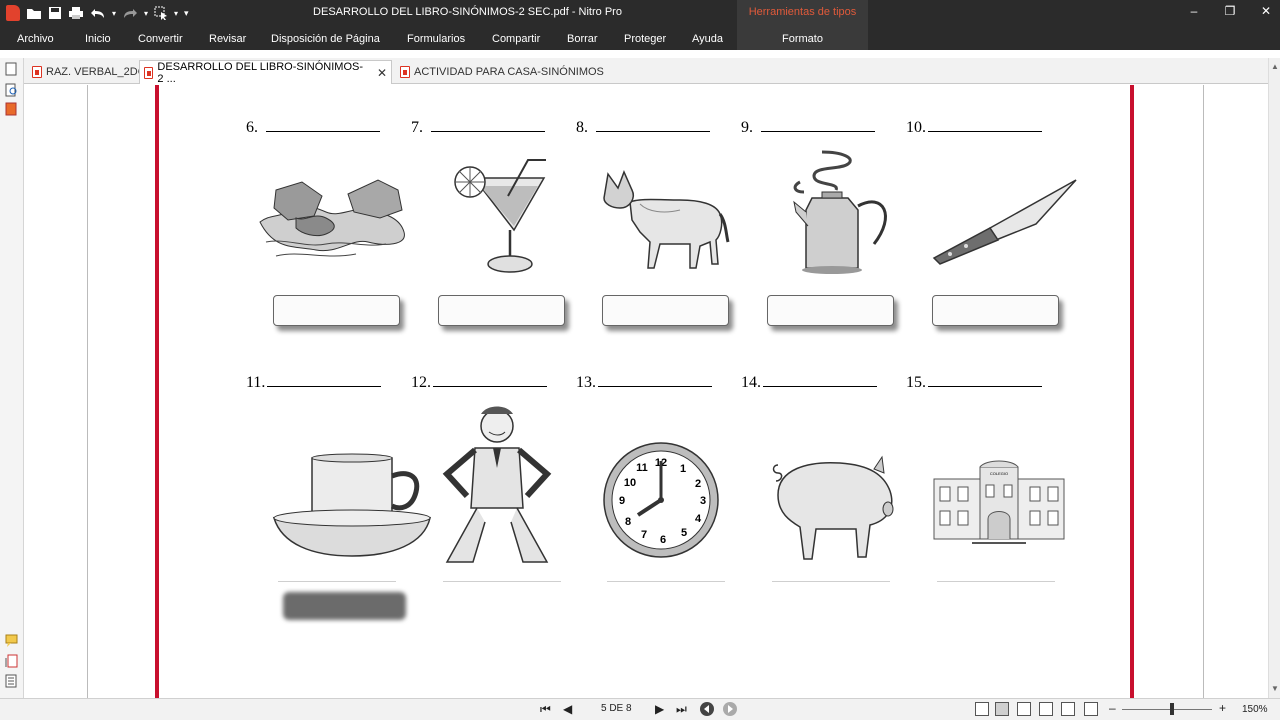  I want to click on restore-button: ❐, so click(1230, 11).